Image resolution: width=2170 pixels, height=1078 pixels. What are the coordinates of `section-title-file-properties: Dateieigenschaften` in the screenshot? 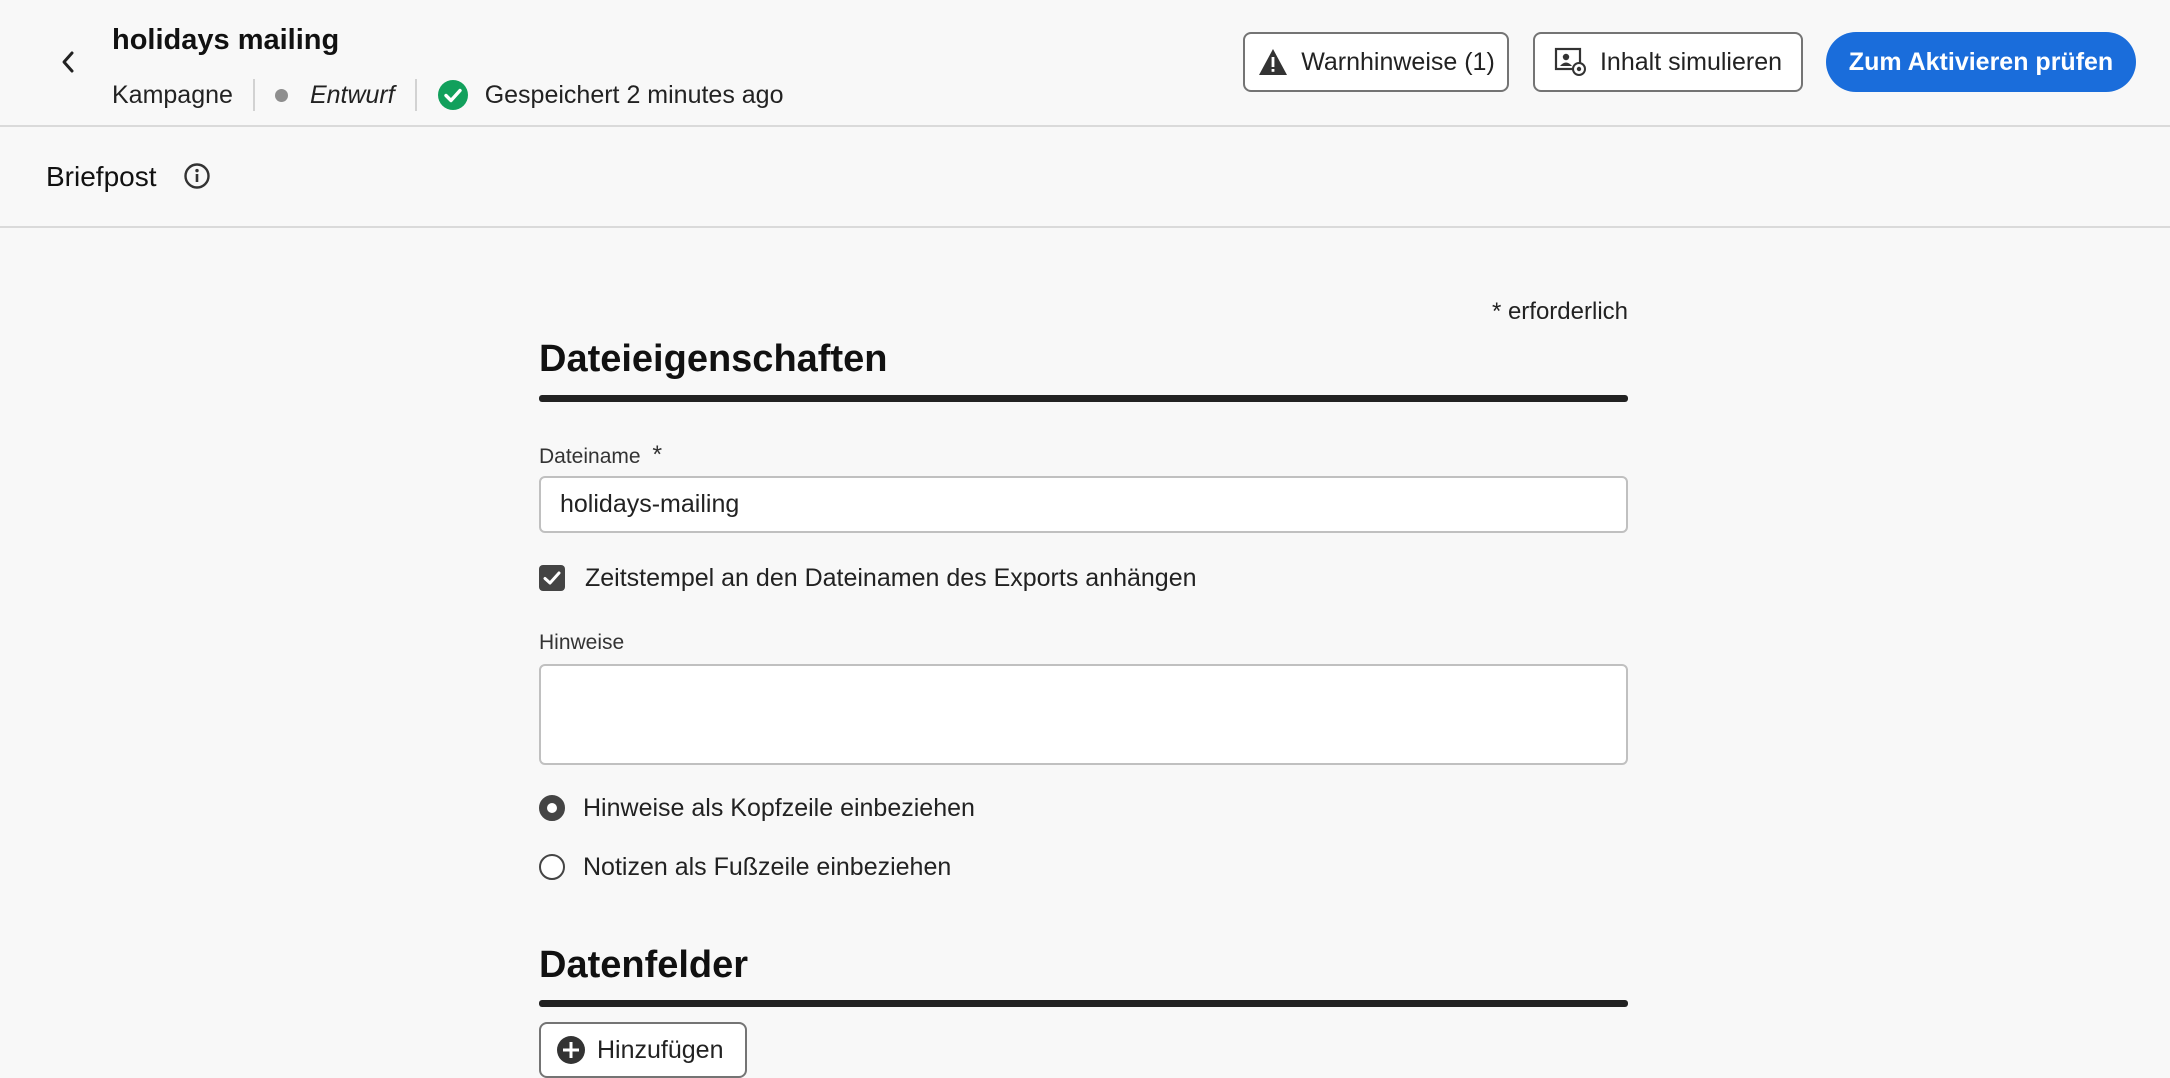 It's located at (713, 359).